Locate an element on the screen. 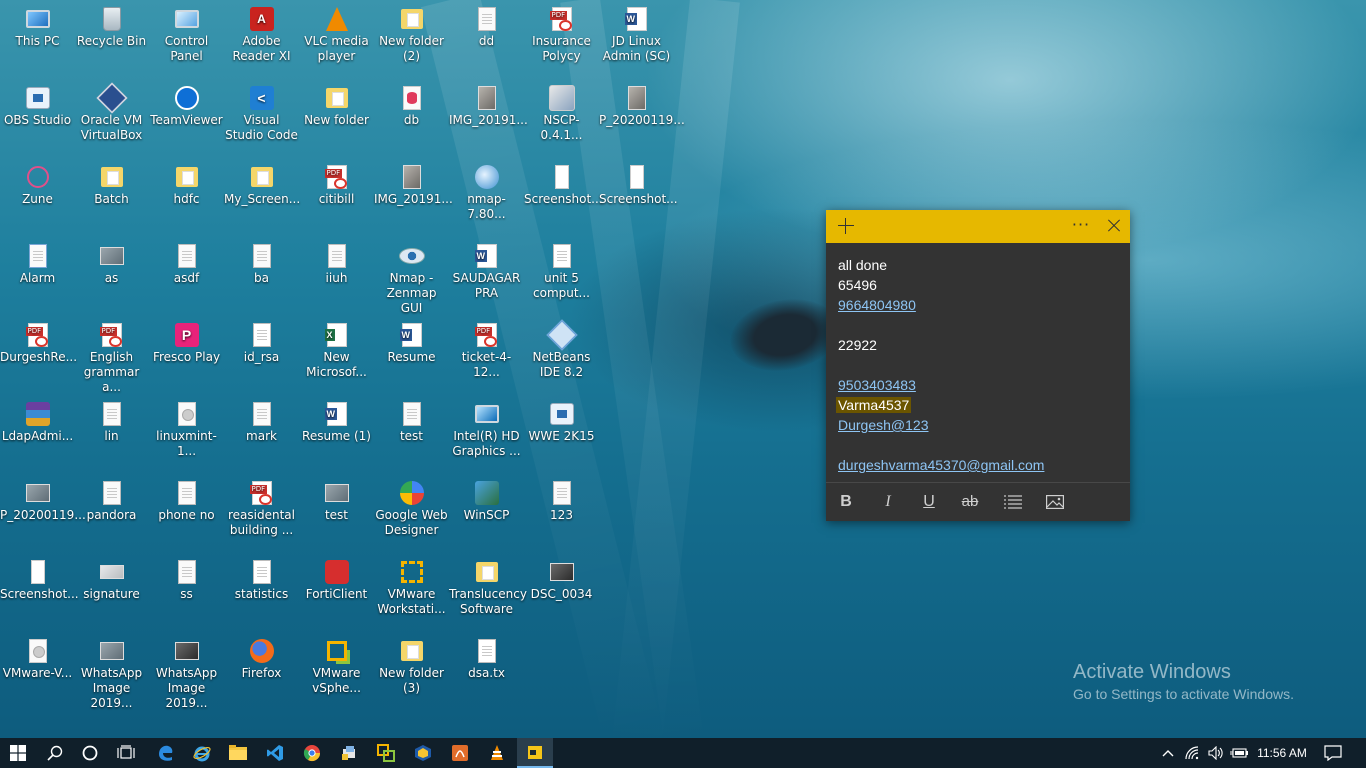 The width and height of the screenshot is (1366, 768). taskbar-vlc is located at coordinates (497, 753).